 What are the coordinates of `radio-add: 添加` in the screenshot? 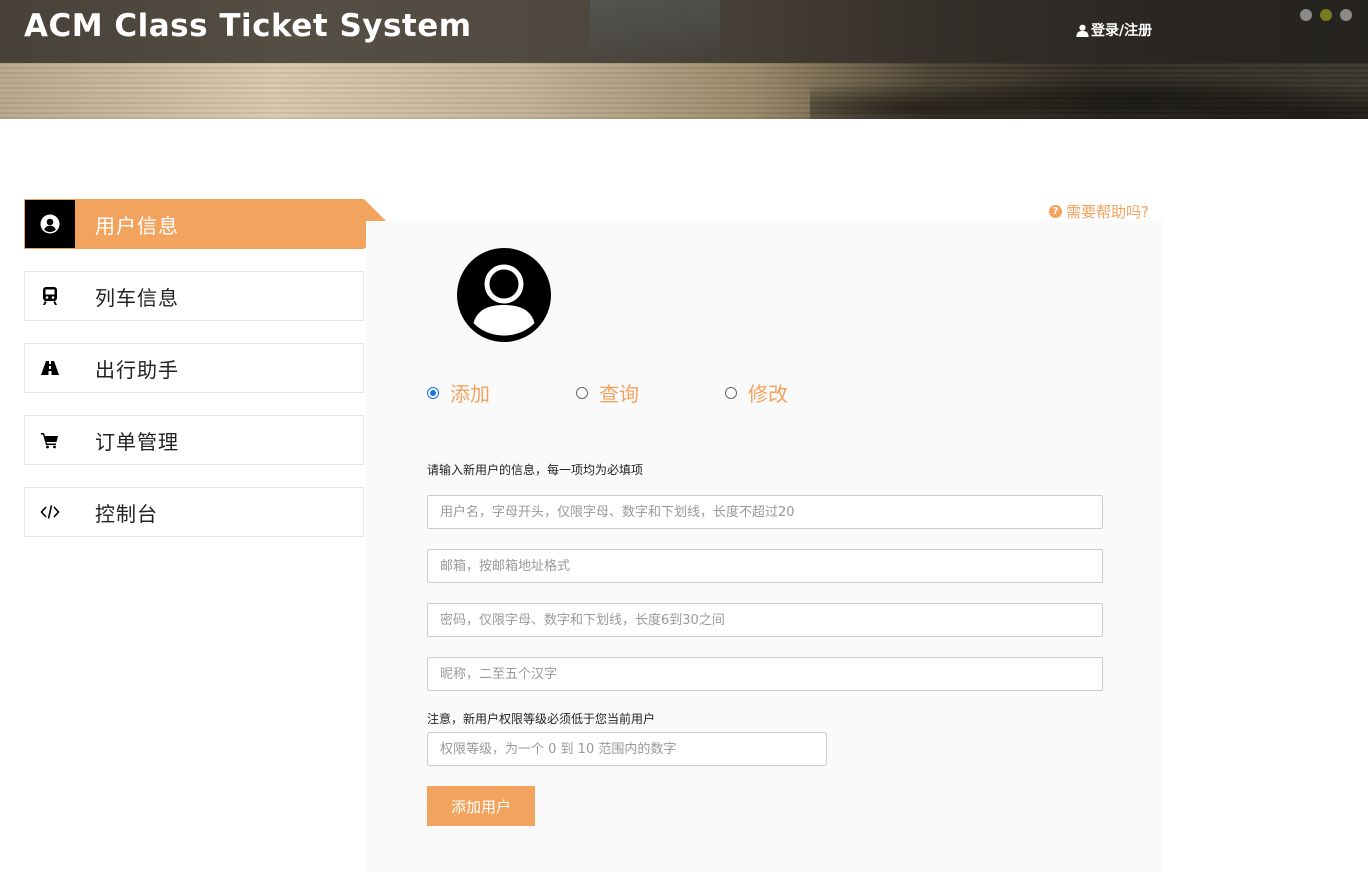 It's located at (458, 392).